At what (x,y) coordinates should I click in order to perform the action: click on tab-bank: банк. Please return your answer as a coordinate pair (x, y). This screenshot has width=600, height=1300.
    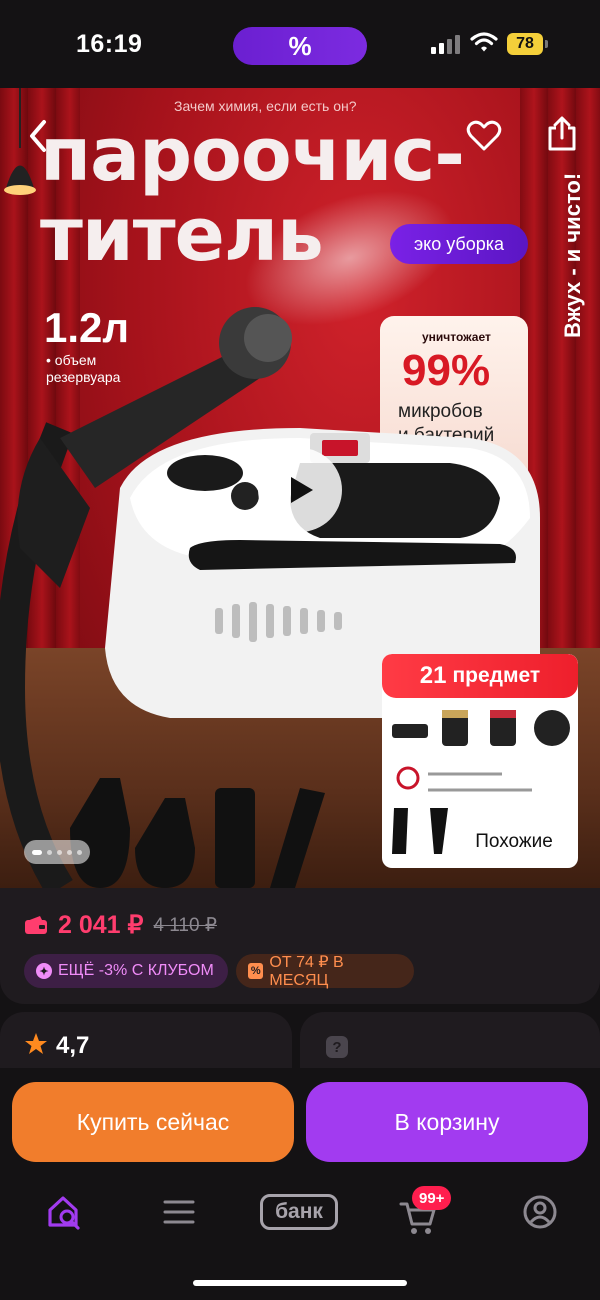
    Looking at the image, I should click on (299, 1212).